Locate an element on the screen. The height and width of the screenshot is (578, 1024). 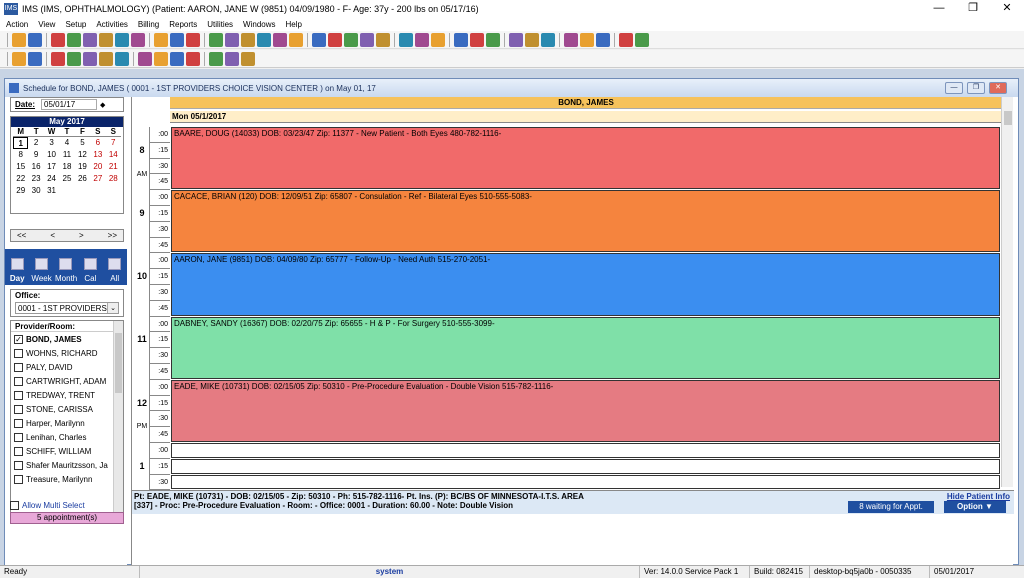
provider-item: Harper, Marilynn is located at coordinates (62, 423).